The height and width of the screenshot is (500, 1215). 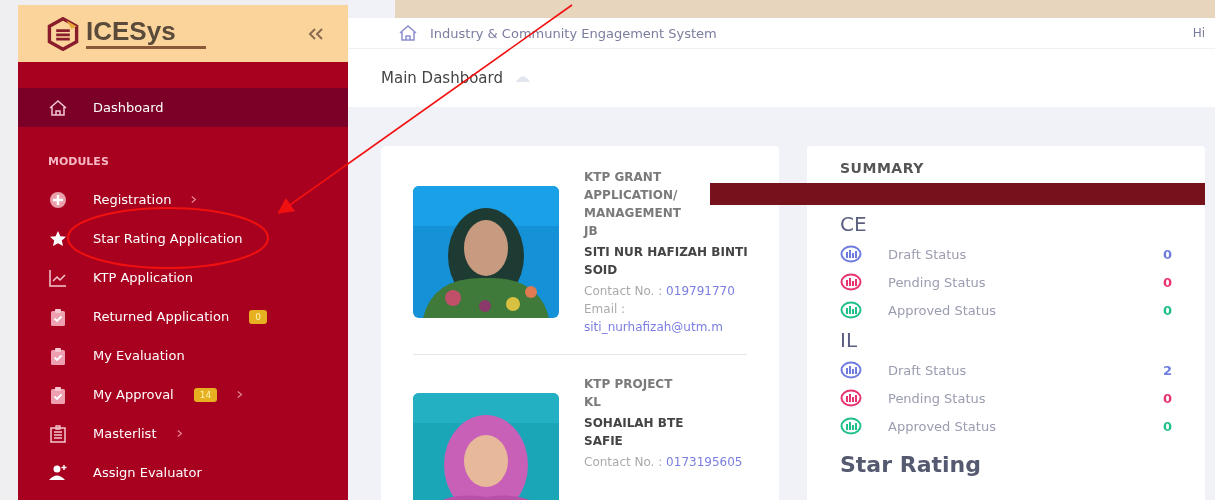 What do you see at coordinates (58, 472) in the screenshot?
I see `add-user-icon` at bounding box center [58, 472].